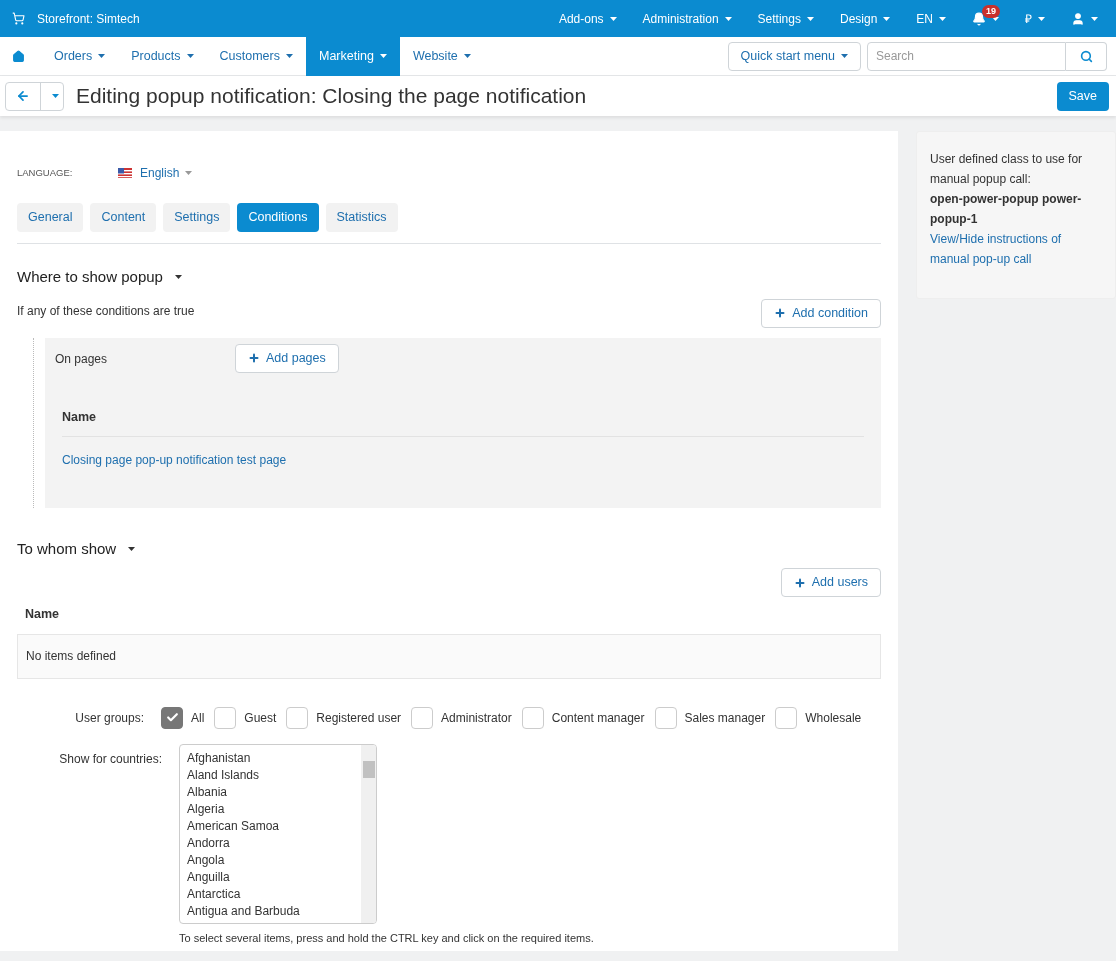 This screenshot has height=961, width=1116. Describe the element at coordinates (1082, 96) in the screenshot. I see `save-button: Save` at that location.